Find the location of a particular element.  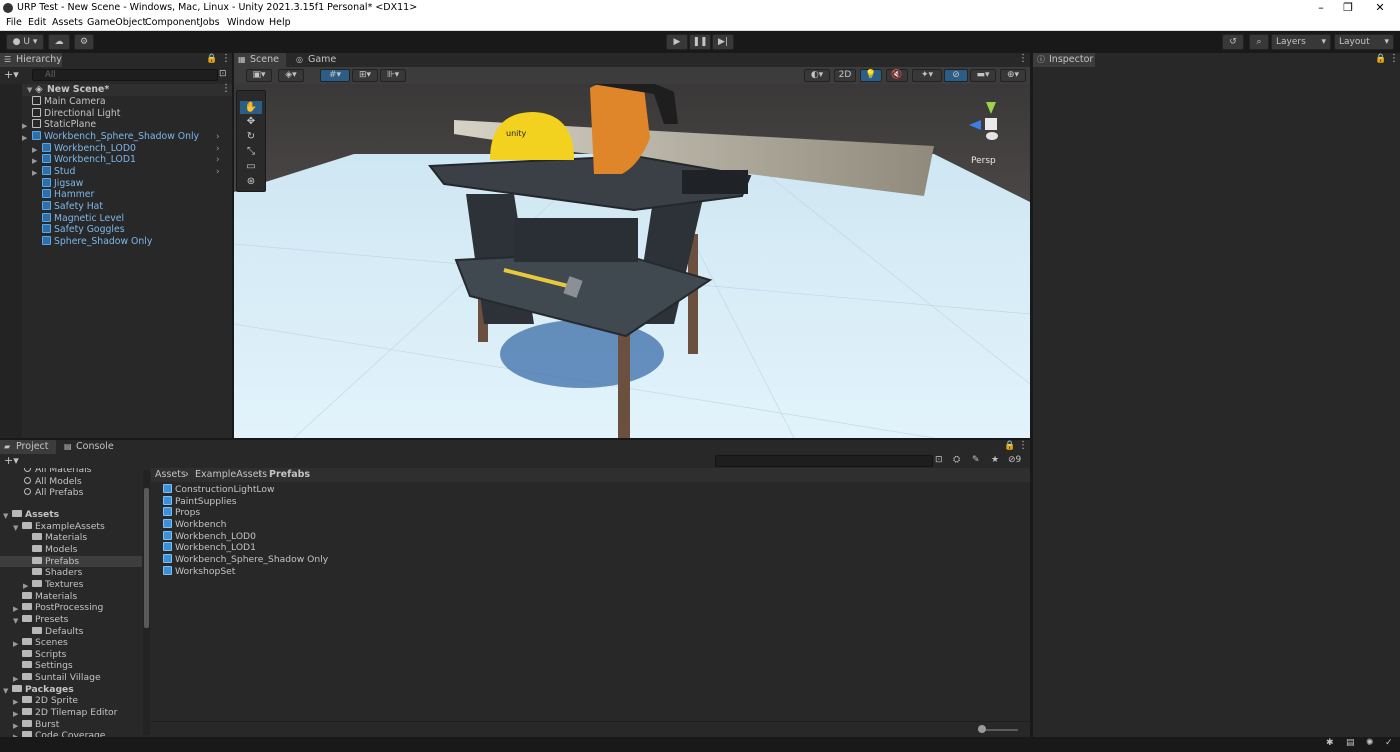

folder-item: ▶ 2D Tilemap Editor is located at coordinates (71, 713).